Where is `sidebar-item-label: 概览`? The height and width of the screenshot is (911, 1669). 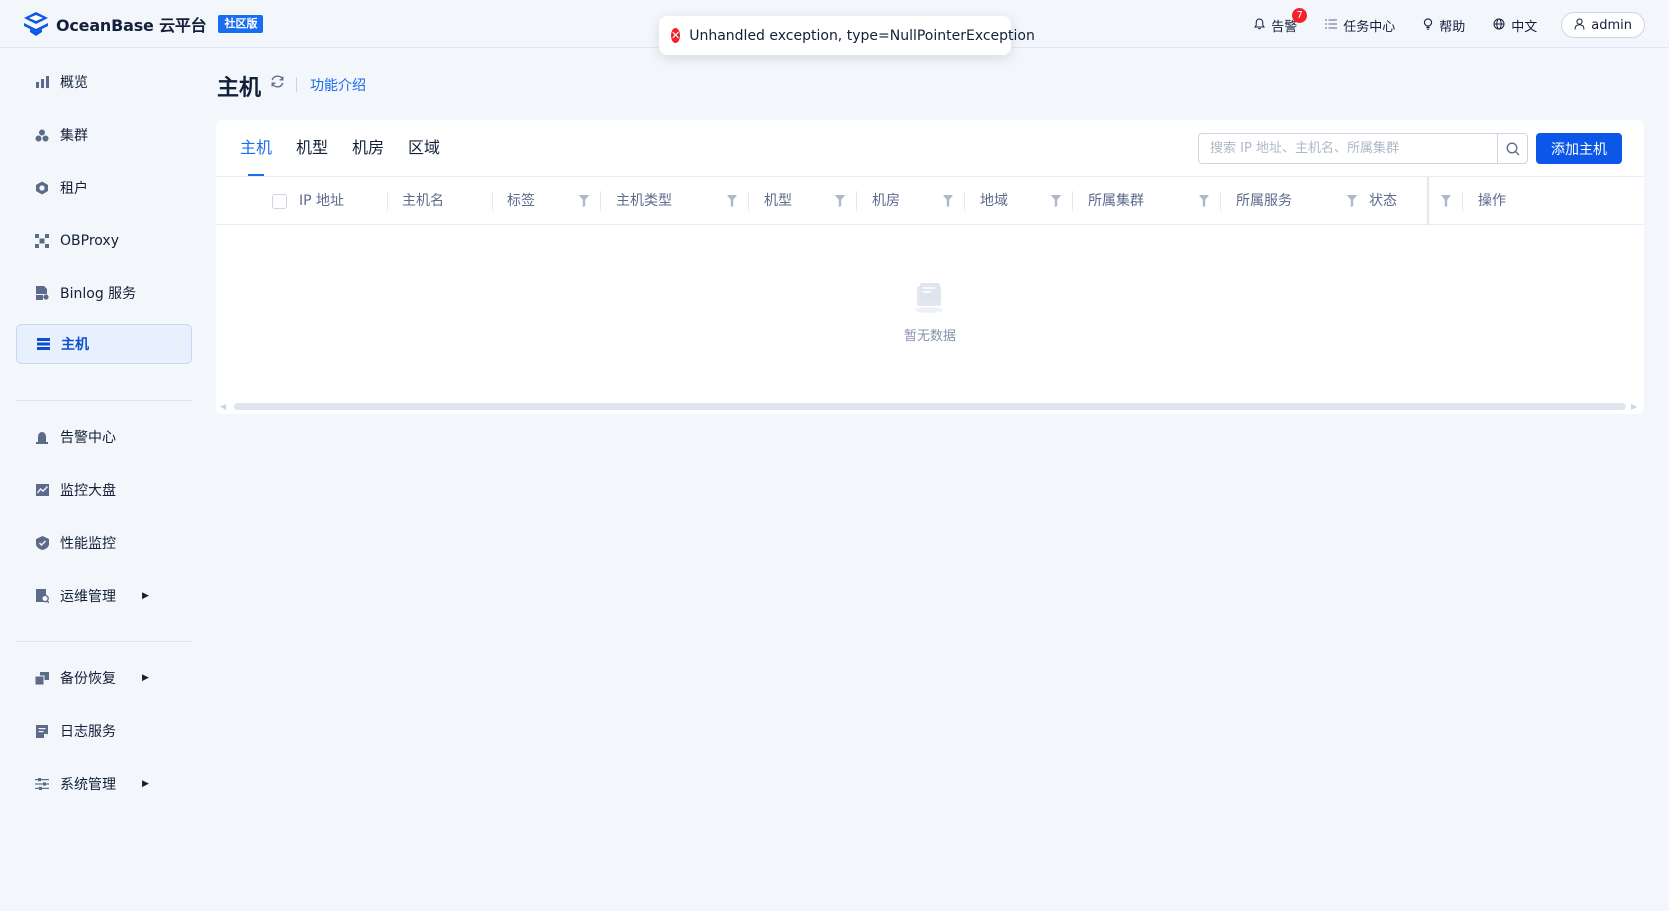 sidebar-item-label: 概览 is located at coordinates (74, 83).